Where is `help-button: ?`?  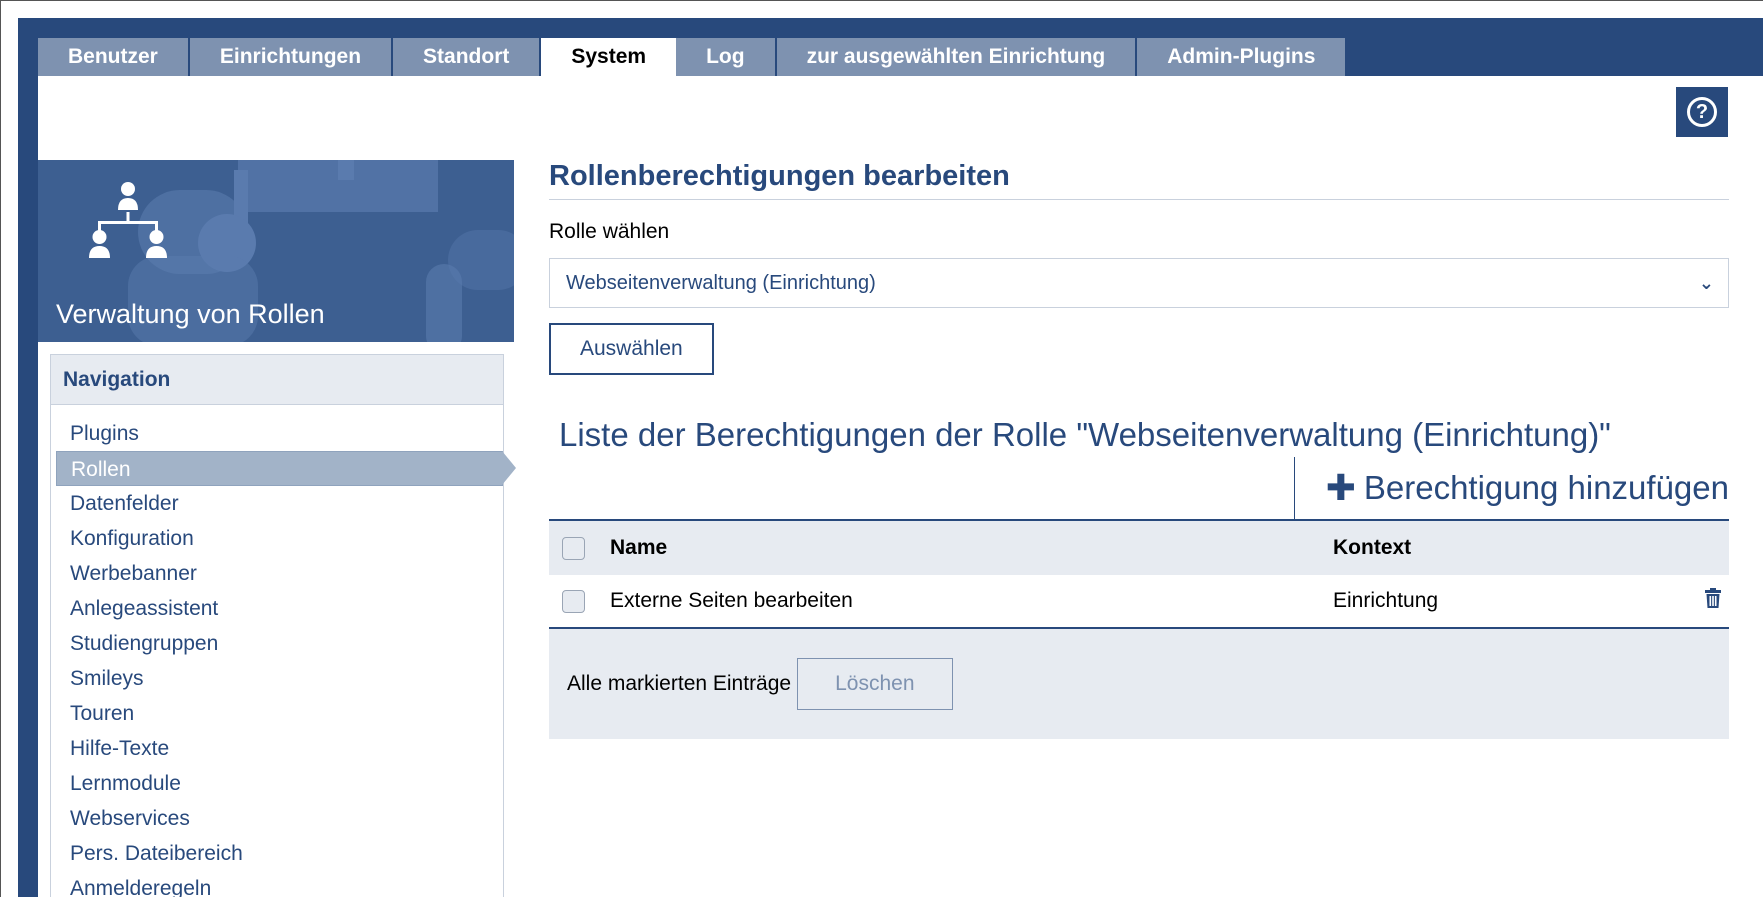
help-button: ? is located at coordinates (1702, 112).